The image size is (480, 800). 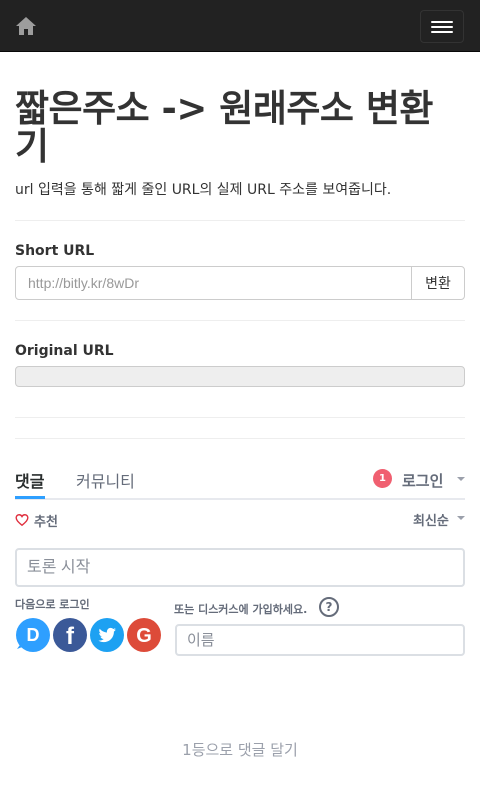 What do you see at coordinates (64, 351) in the screenshot?
I see `original-url-label: Original URL` at bounding box center [64, 351].